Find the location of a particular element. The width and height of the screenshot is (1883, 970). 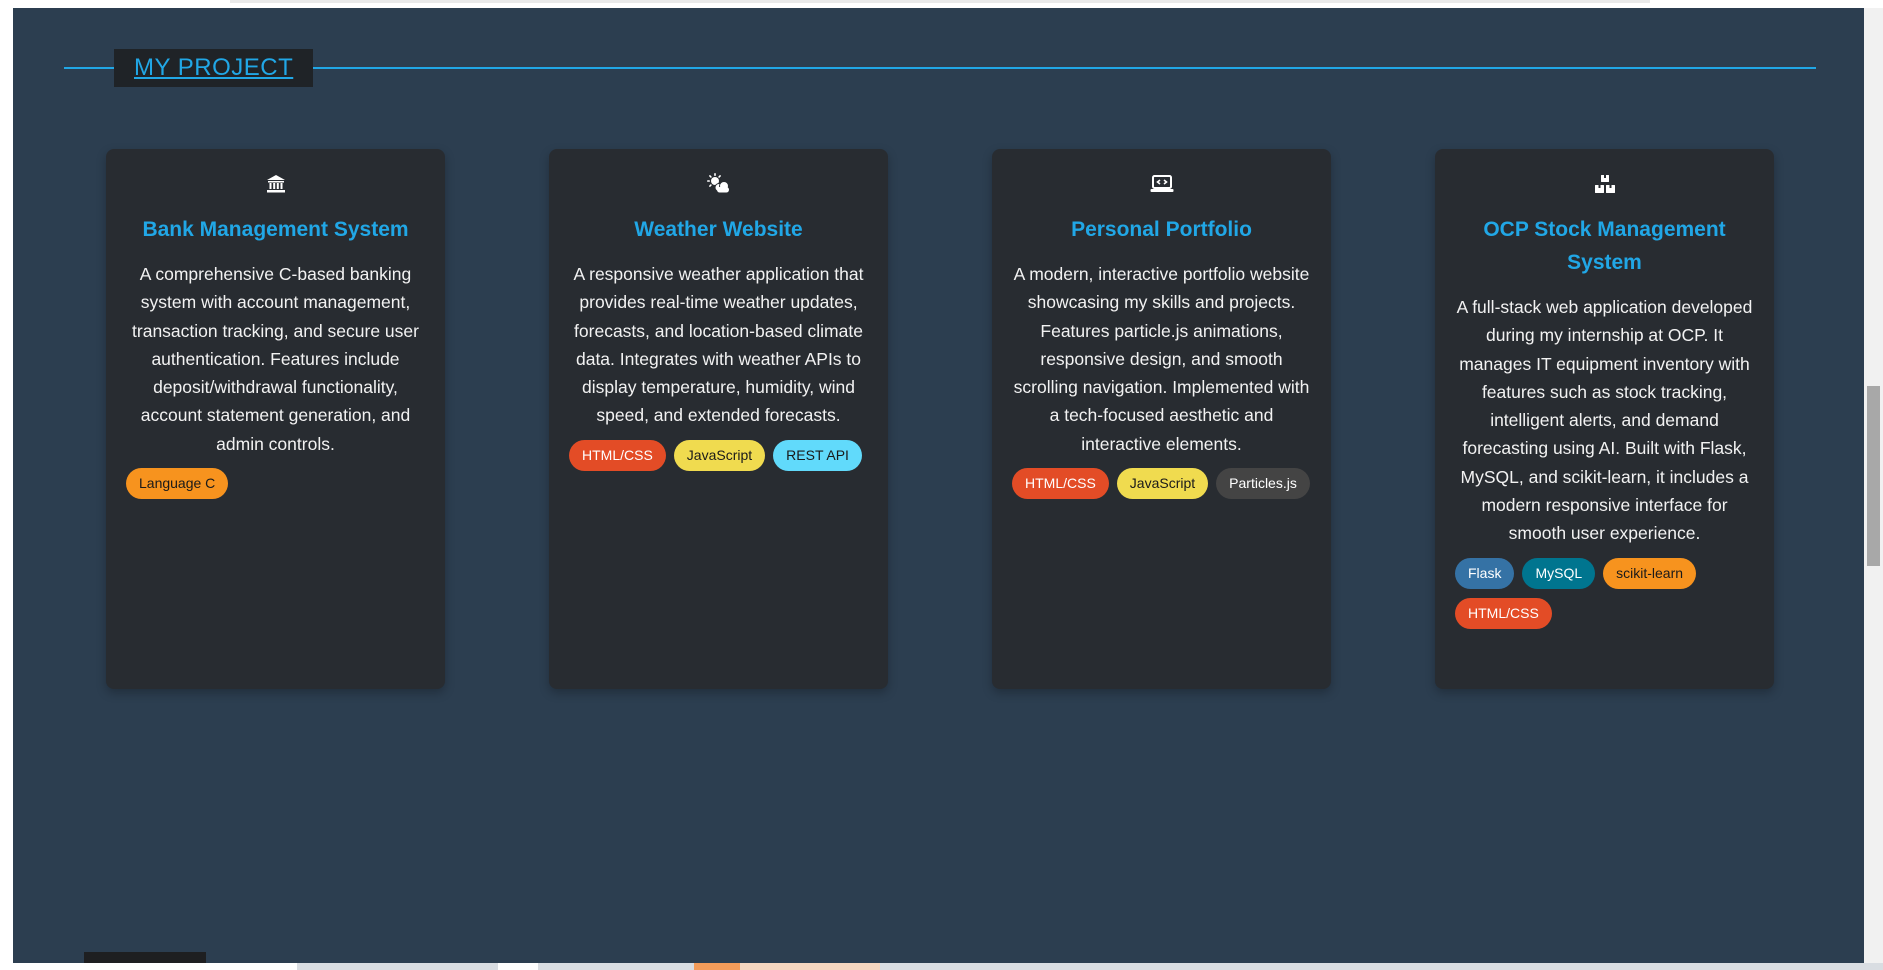

tag-rest-api: REST API is located at coordinates (817, 455).